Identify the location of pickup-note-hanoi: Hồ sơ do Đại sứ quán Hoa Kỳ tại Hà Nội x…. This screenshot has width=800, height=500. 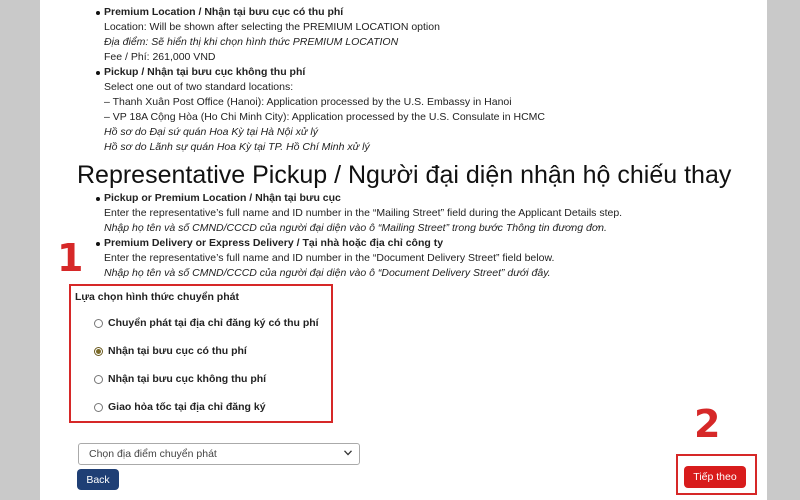
(211, 132).